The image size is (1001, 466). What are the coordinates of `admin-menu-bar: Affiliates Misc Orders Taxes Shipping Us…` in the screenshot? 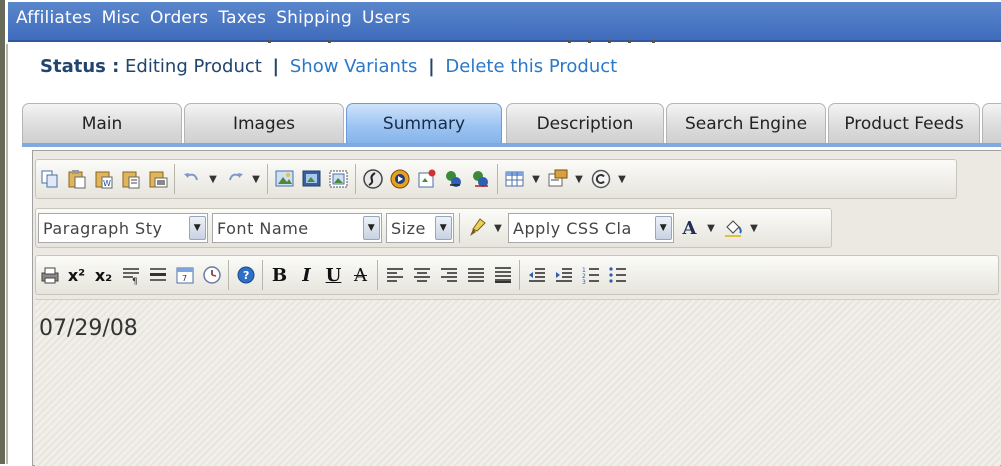 It's located at (504, 22).